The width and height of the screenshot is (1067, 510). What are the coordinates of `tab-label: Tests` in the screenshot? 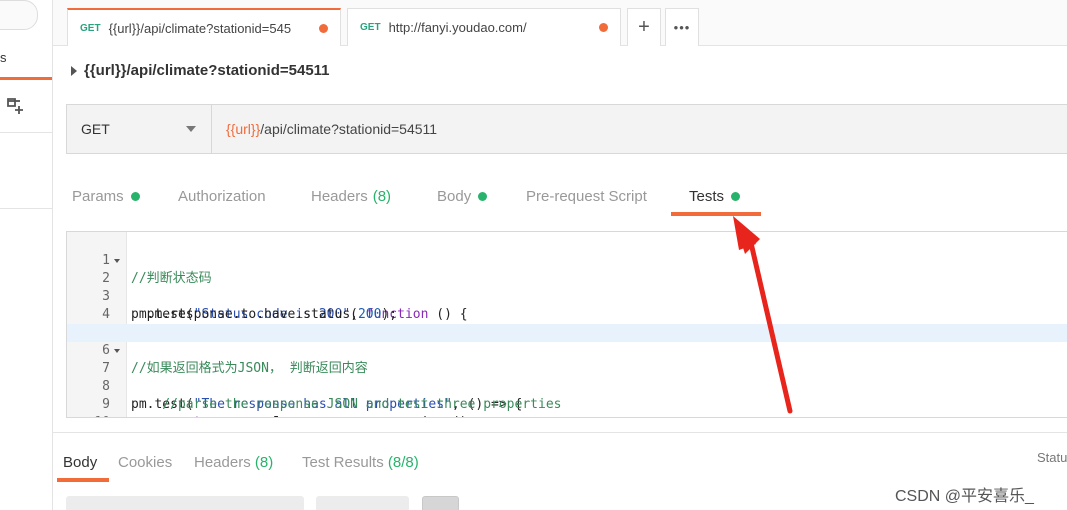 It's located at (707, 196).